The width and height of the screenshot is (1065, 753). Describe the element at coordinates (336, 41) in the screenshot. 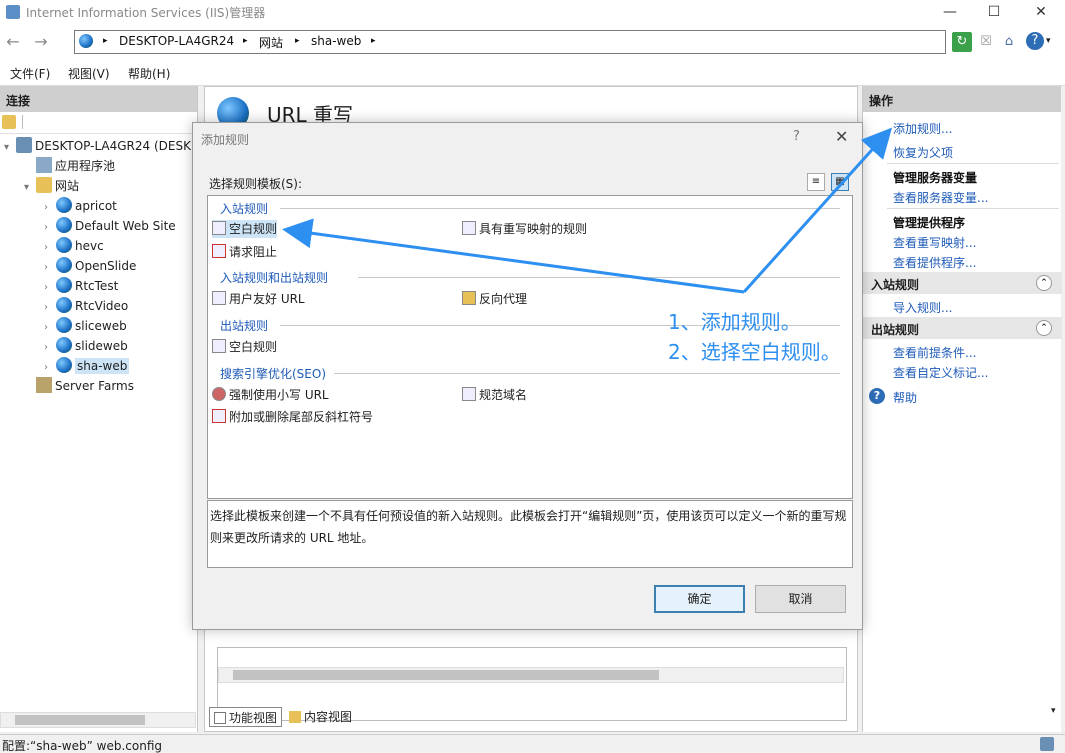

I see `breadcrumb-site: sha-web` at that location.